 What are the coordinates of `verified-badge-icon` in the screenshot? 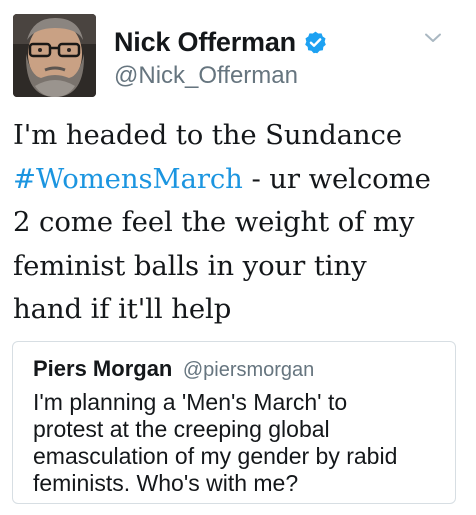 It's located at (315, 42).